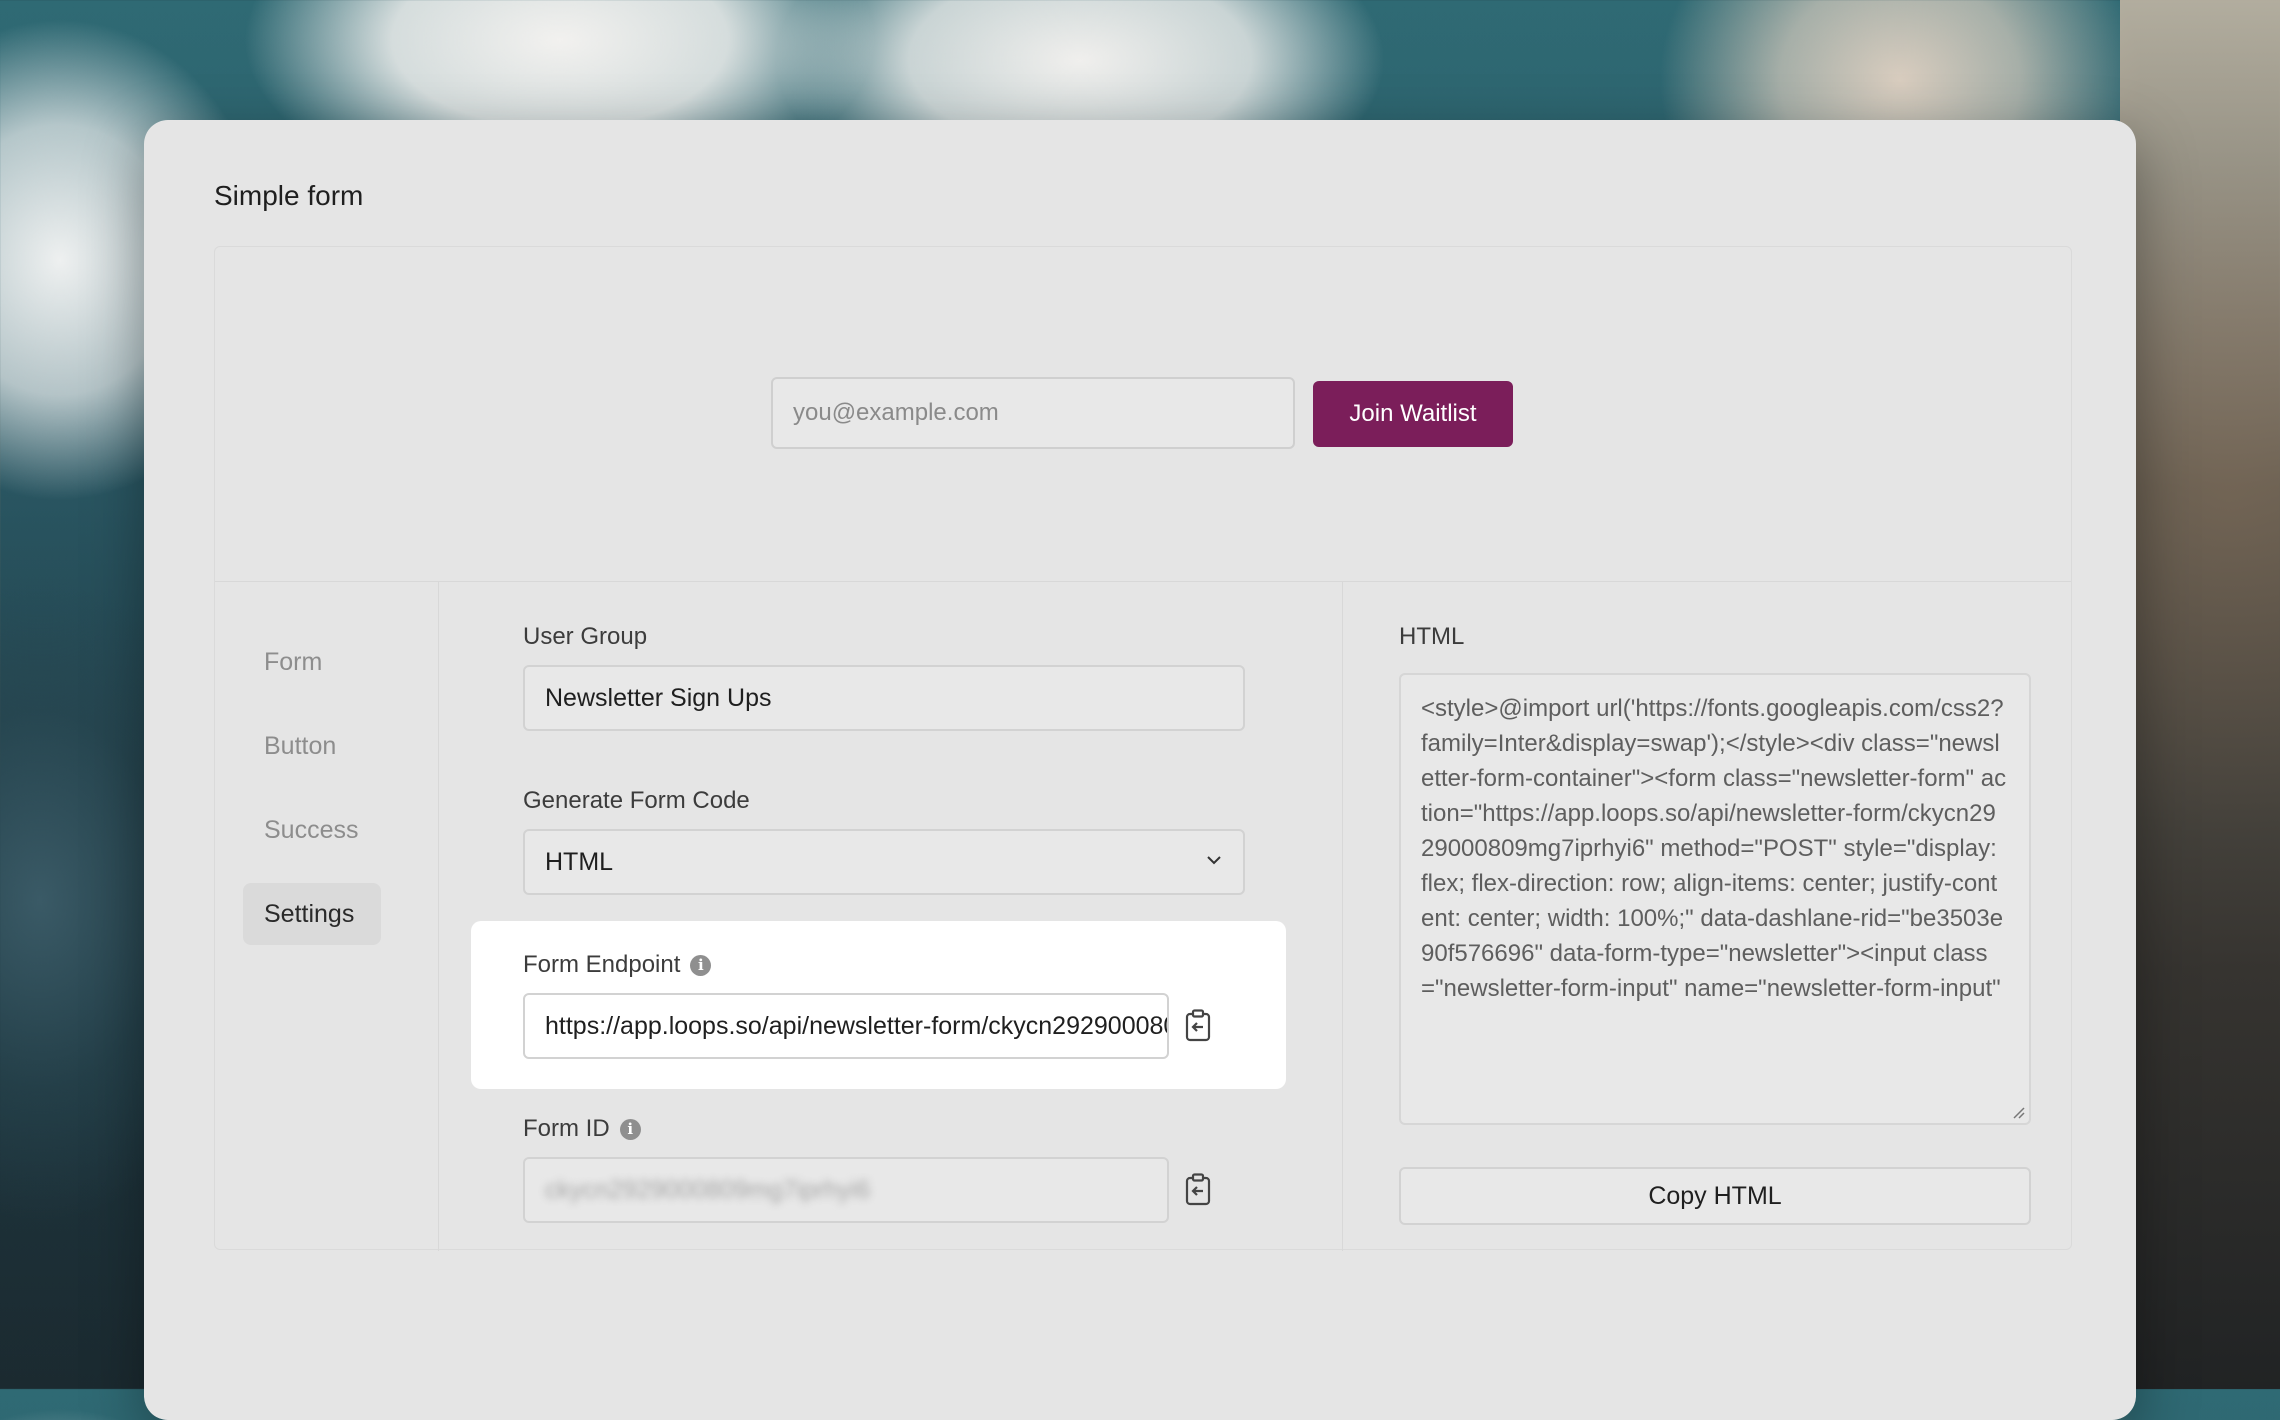 The image size is (2280, 1420). I want to click on sidebar-item-button: Button, so click(312, 746).